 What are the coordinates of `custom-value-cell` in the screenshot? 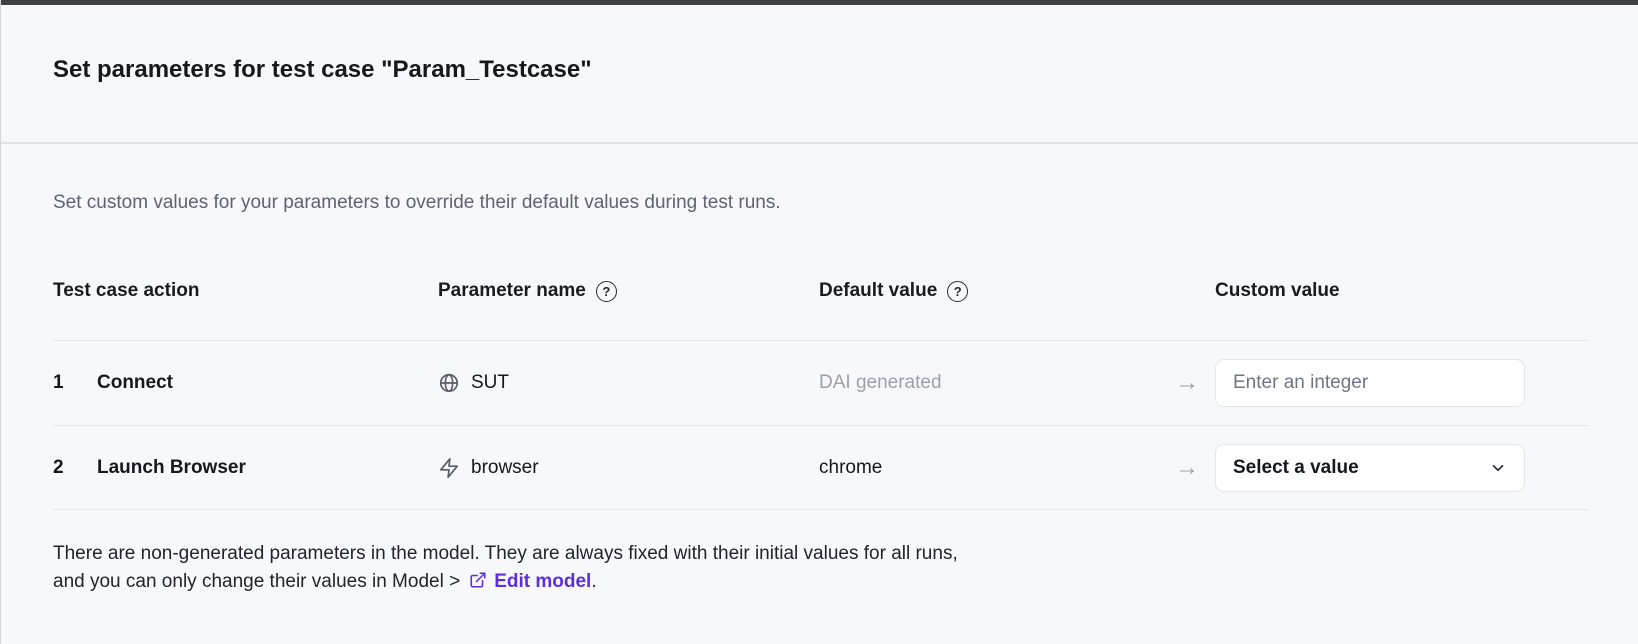 It's located at (1401, 383).